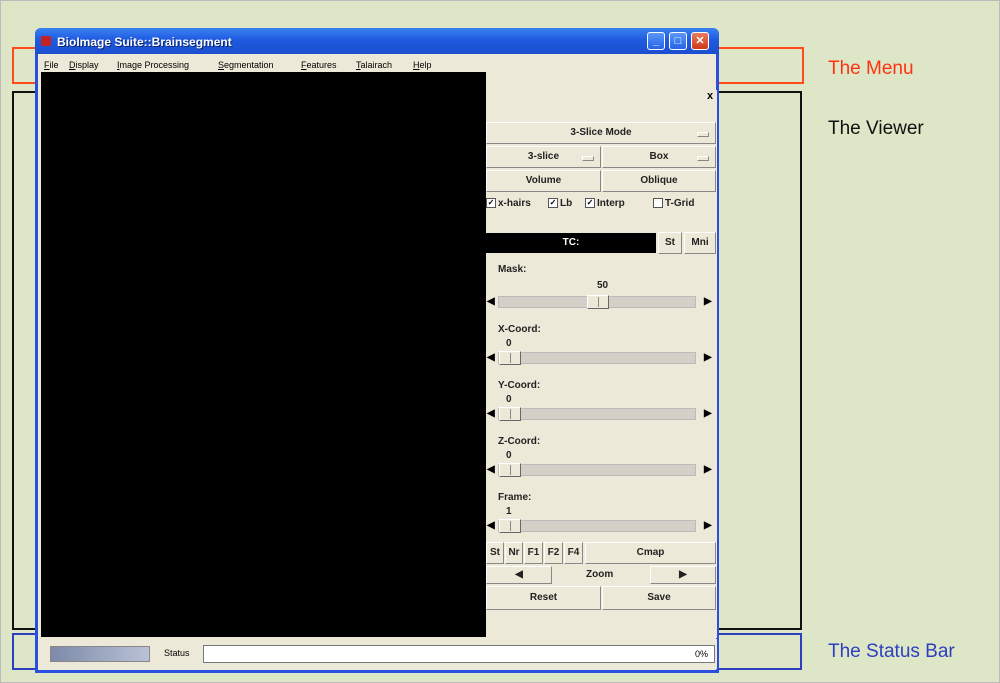 This screenshot has height=683, width=1000. I want to click on ycoord-label: Y-Coord:, so click(519, 385).